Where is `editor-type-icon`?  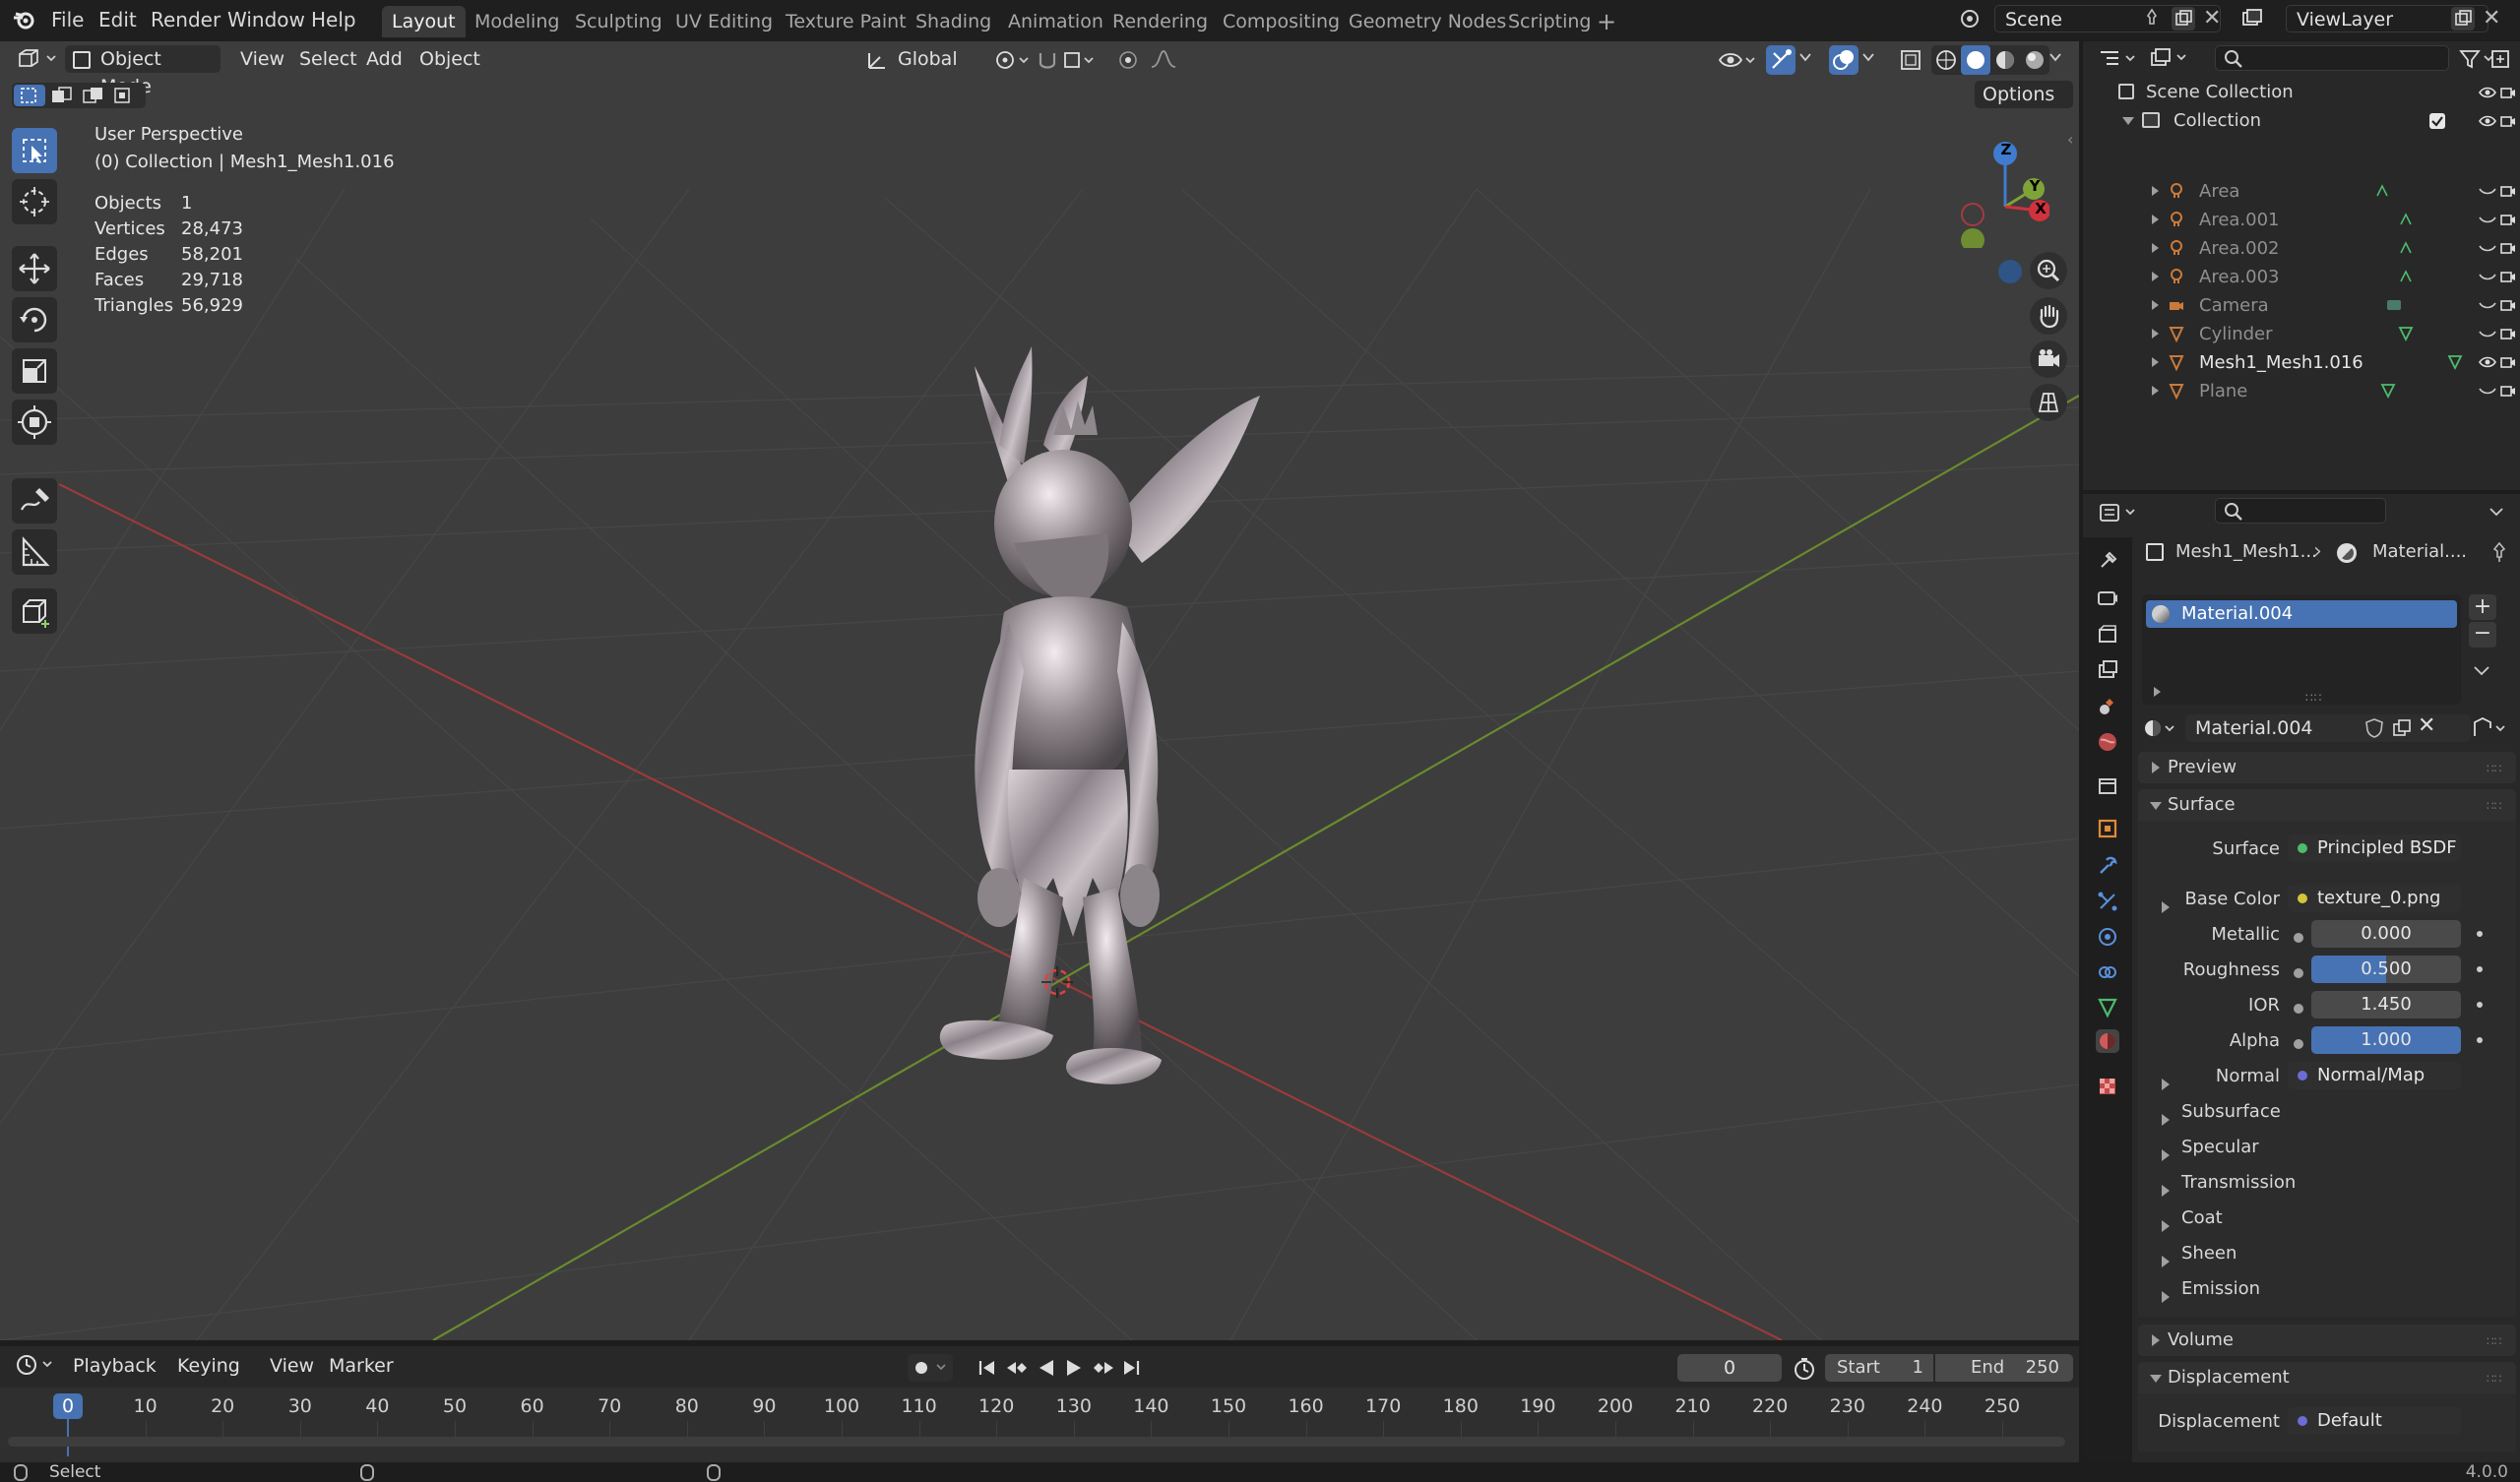
editor-type-icon is located at coordinates (36, 59).